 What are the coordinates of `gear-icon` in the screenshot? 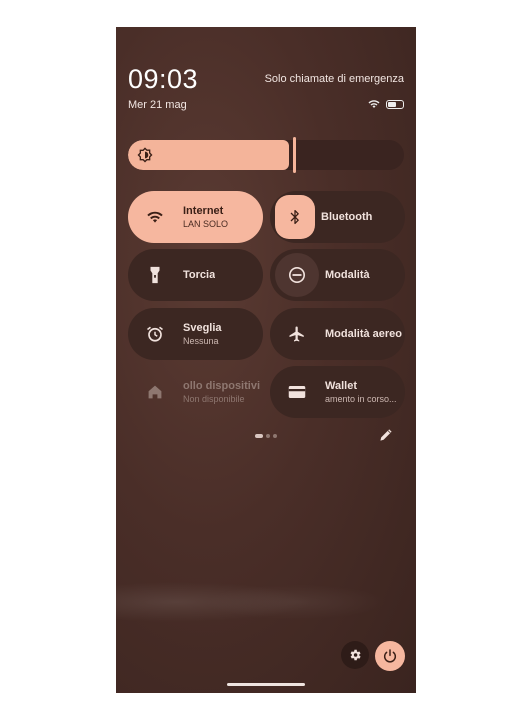 It's located at (355, 655).